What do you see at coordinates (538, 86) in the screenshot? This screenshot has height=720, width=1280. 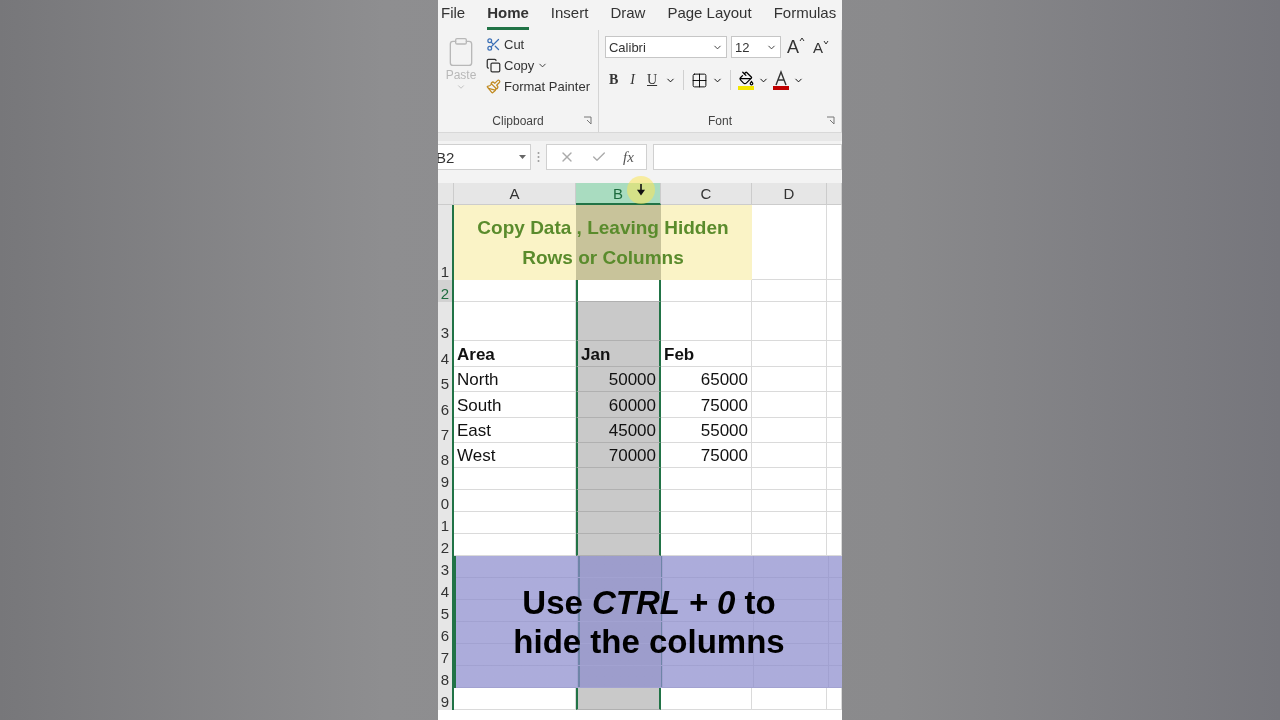 I see `format-painter-button: Format Painter` at bounding box center [538, 86].